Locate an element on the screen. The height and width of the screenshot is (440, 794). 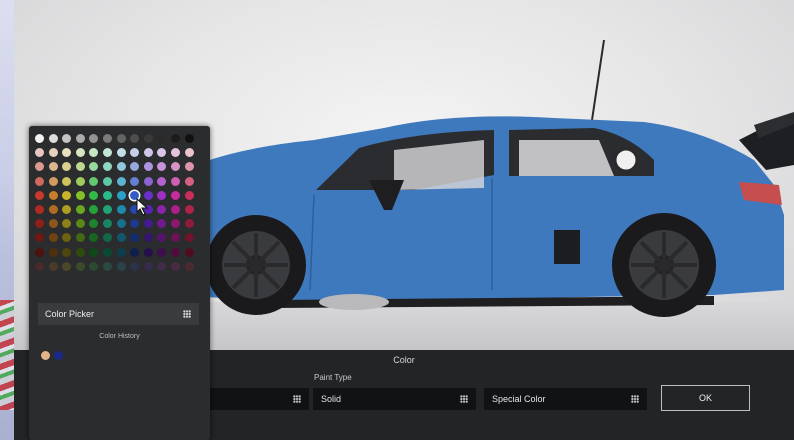
paint-type-select: Solid is located at coordinates (394, 399).